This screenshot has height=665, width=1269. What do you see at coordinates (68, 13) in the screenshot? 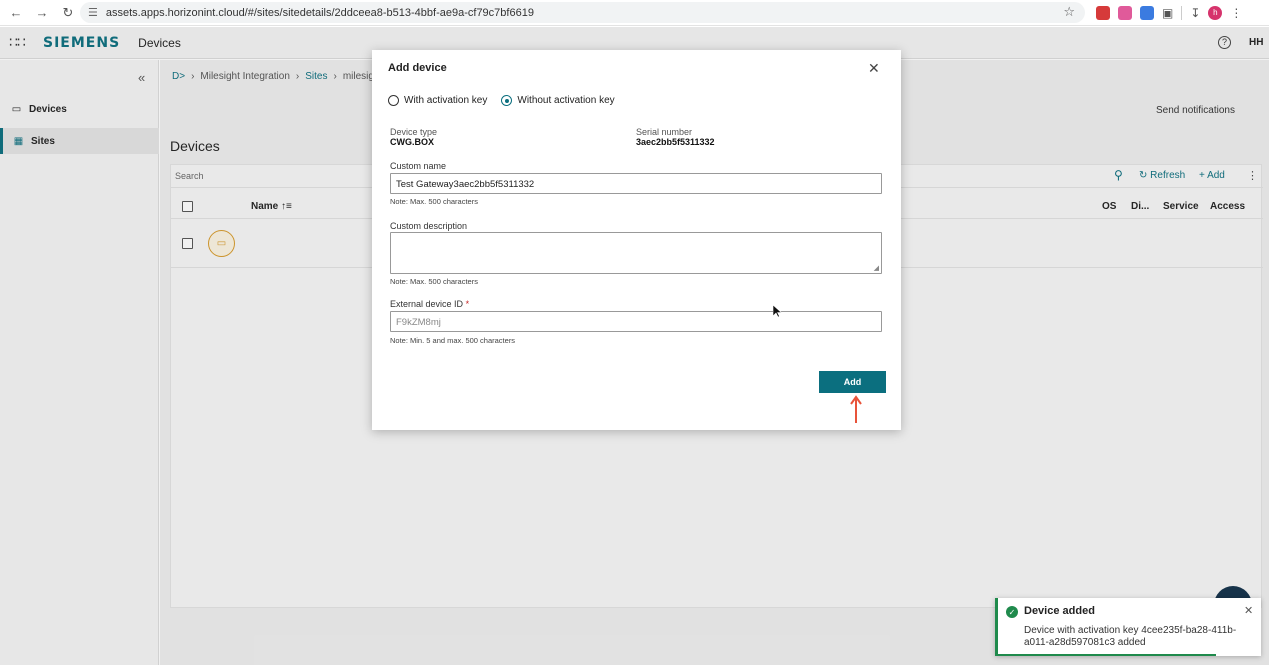
I see `reload-icon: ↻` at bounding box center [68, 13].